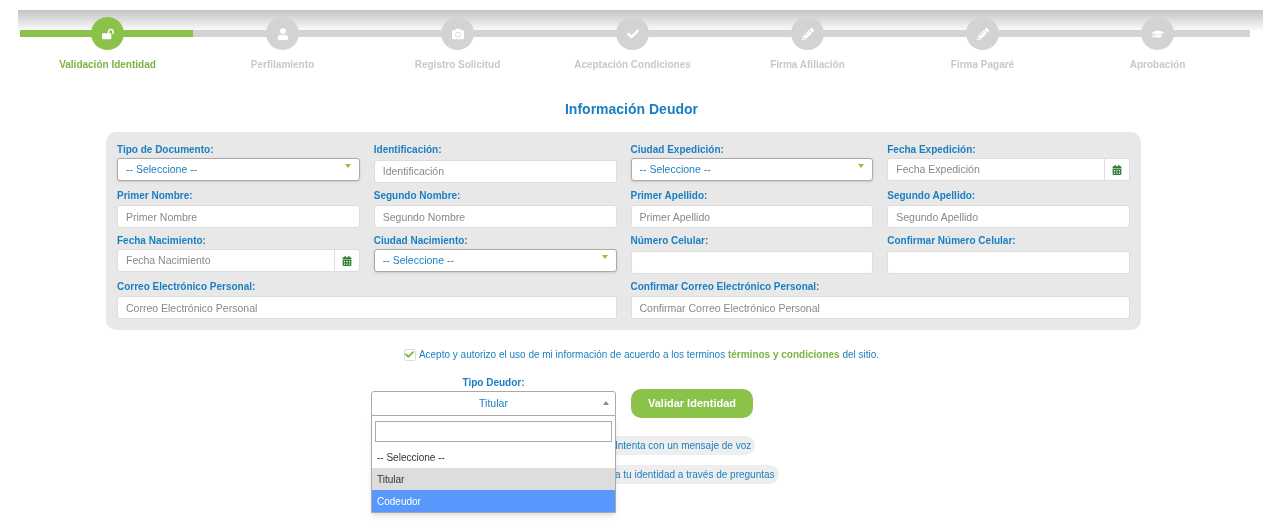 The width and height of the screenshot is (1263, 527). What do you see at coordinates (932, 149) in the screenshot?
I see `field-label: Fecha Expedición:` at bounding box center [932, 149].